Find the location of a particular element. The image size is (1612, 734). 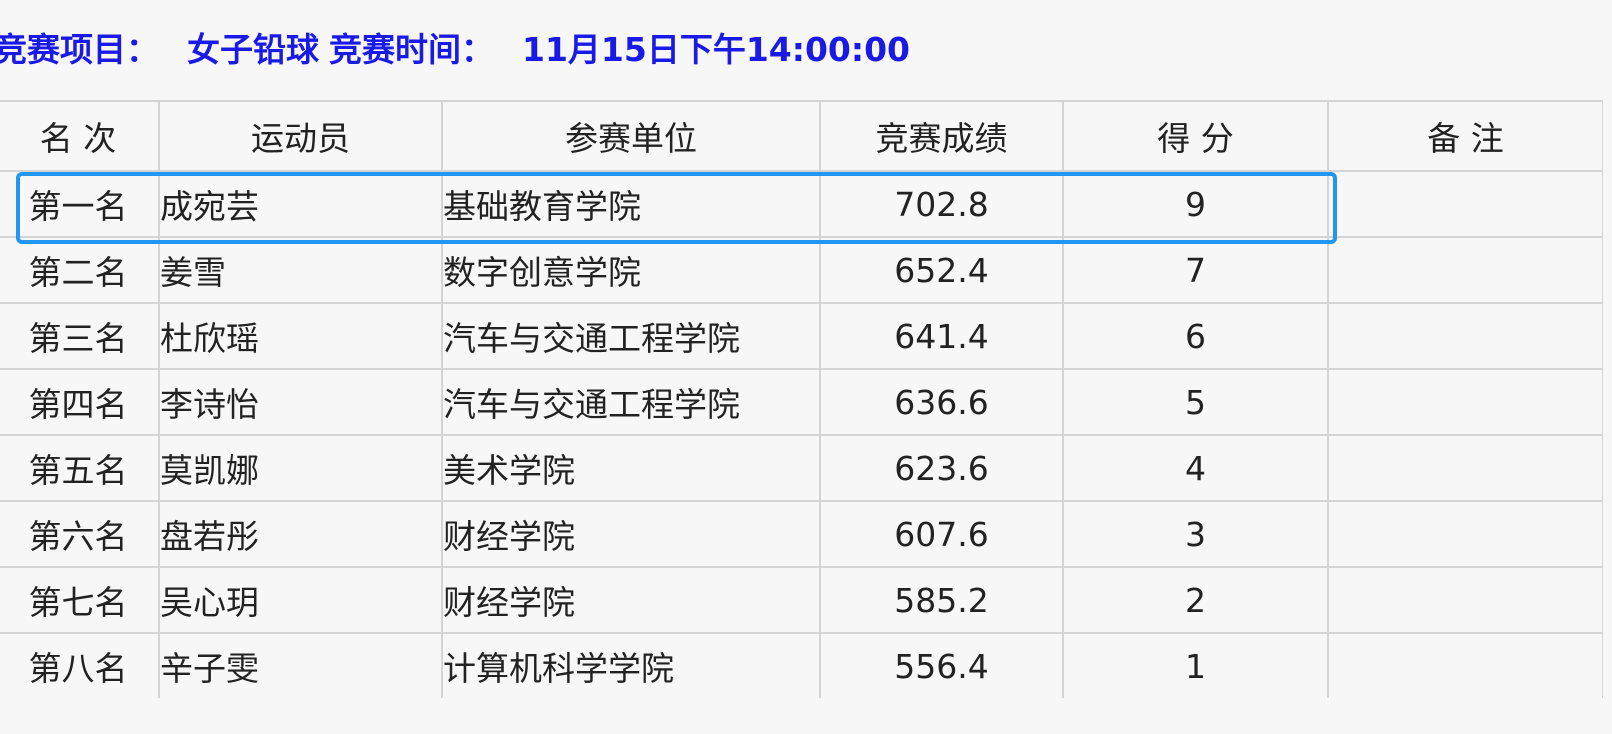

unit-cell: 基础教育学院 is located at coordinates (631, 204).